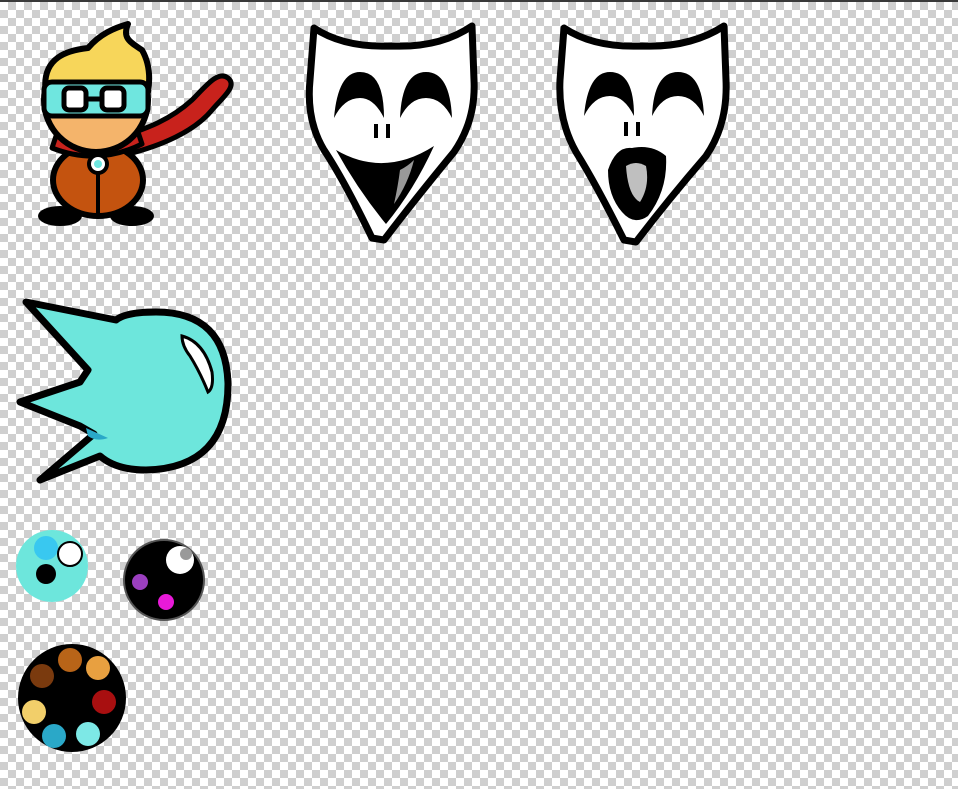 The width and height of the screenshot is (958, 789). I want to click on black-orb-sprite, so click(165, 579).